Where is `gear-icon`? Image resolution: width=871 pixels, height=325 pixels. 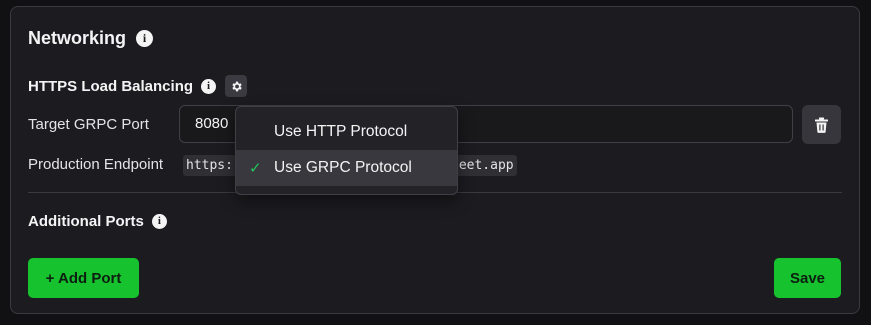
gear-icon is located at coordinates (236, 86).